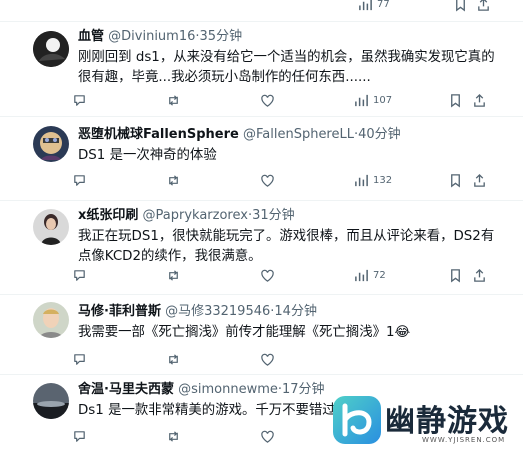  I want to click on tweet-header: 马修·菲利普斯 @马修33219546·14分钟, so click(292, 312).